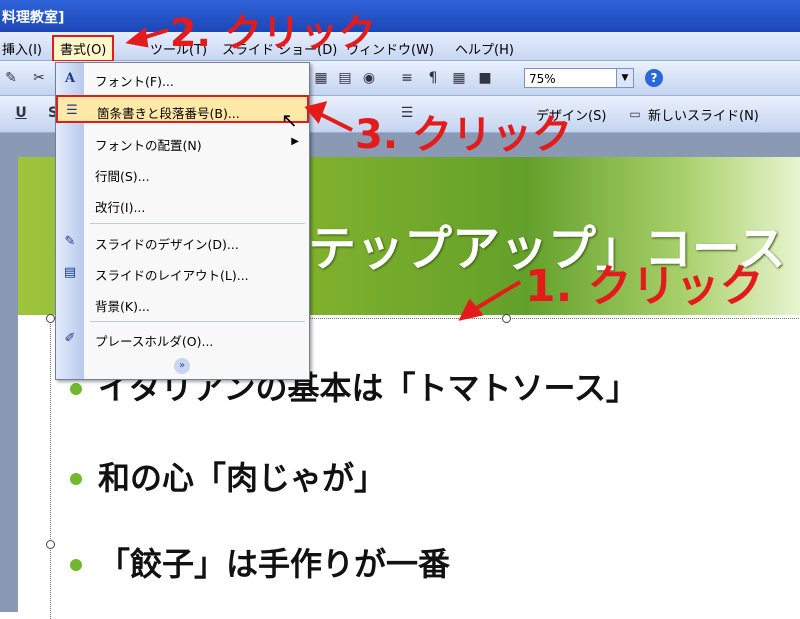  Describe the element at coordinates (463, 135) in the screenshot. I see `annotation-step3: 3. クリック` at that location.